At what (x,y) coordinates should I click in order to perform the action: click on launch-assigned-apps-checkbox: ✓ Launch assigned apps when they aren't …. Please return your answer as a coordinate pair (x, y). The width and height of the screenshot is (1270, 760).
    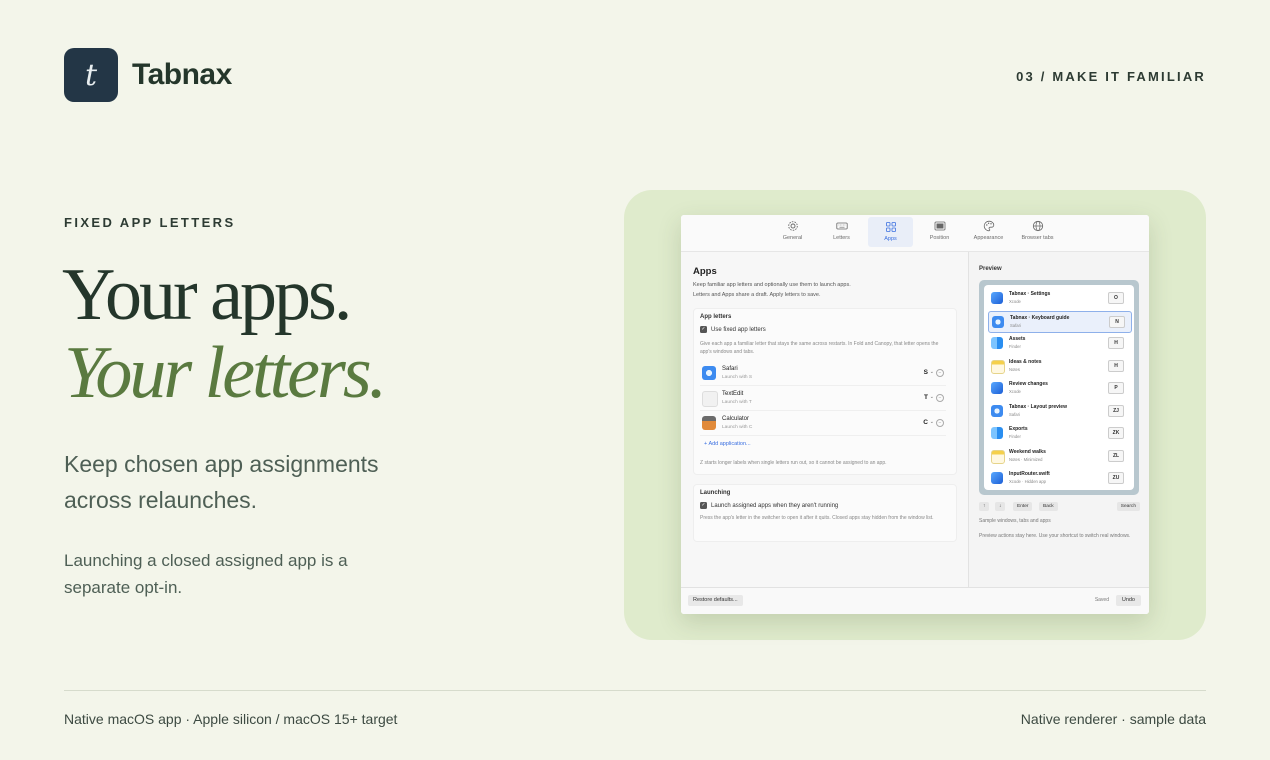
    Looking at the image, I should click on (769, 505).